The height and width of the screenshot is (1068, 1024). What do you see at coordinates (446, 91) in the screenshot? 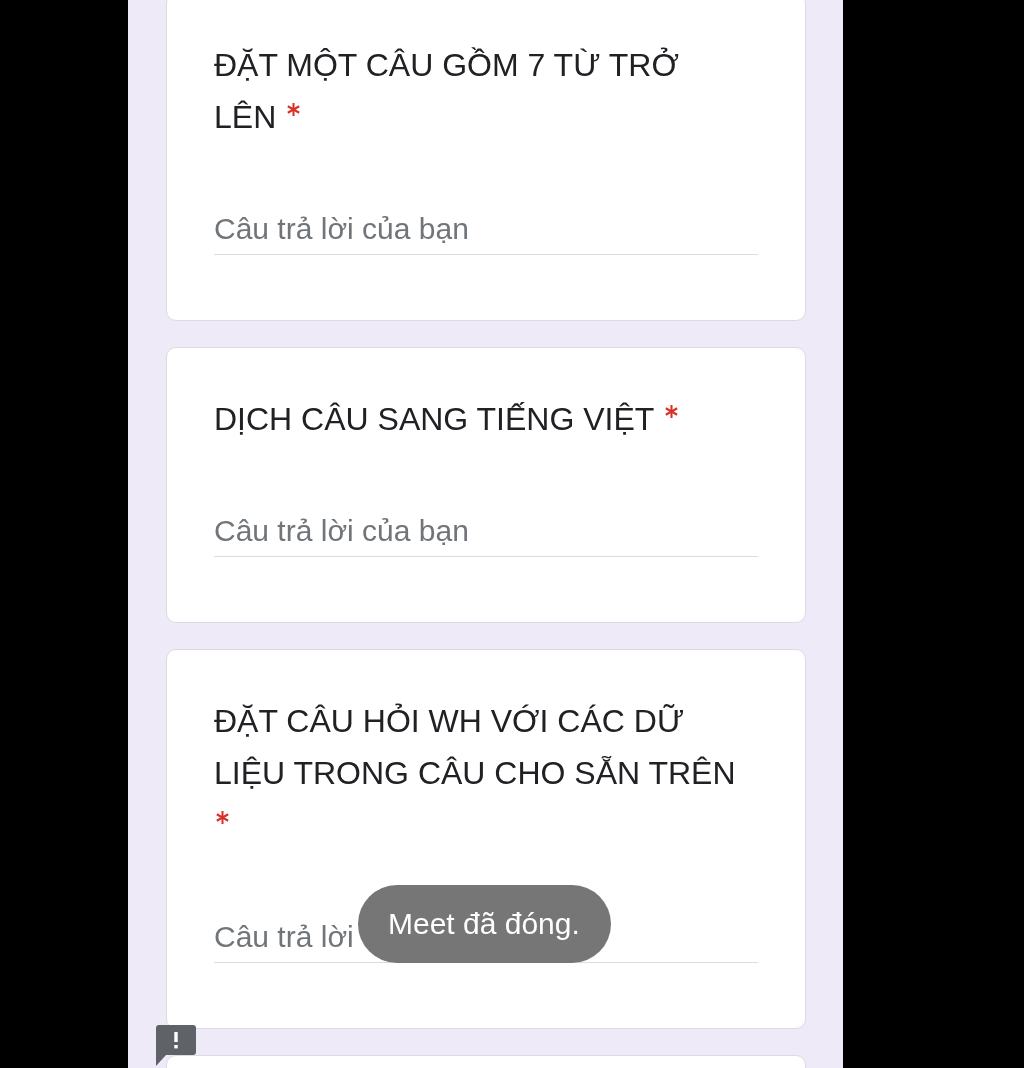
I see `question-title: ĐẶT MỘT CÂU GỒM 7 TỪ TRỞ LÊN` at bounding box center [446, 91].